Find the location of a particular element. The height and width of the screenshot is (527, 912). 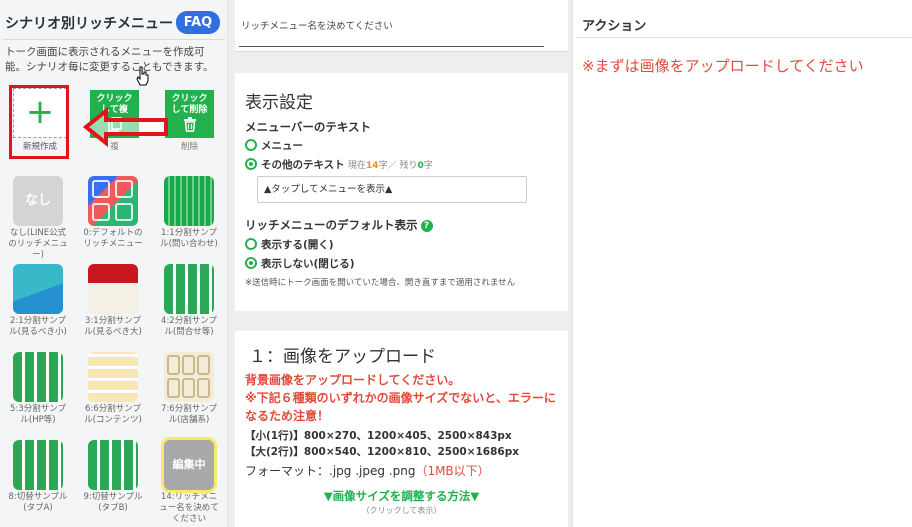

char-counter: 現在14字／ 残り0字 is located at coordinates (390, 166).